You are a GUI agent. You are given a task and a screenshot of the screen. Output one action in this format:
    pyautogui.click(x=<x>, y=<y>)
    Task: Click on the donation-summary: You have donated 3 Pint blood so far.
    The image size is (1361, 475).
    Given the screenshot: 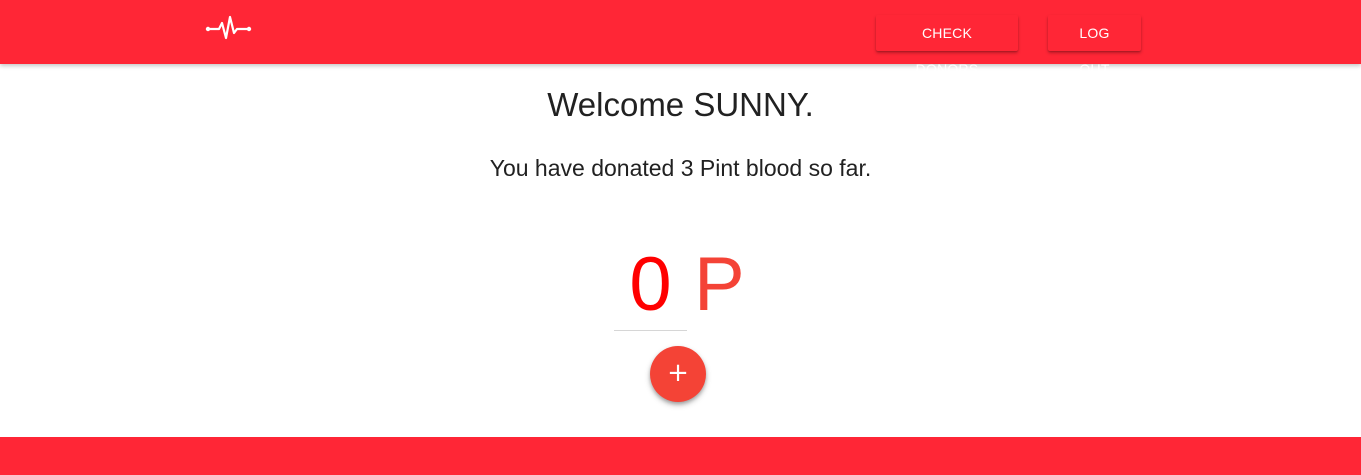 What is the action you would take?
    pyautogui.click(x=680, y=168)
    